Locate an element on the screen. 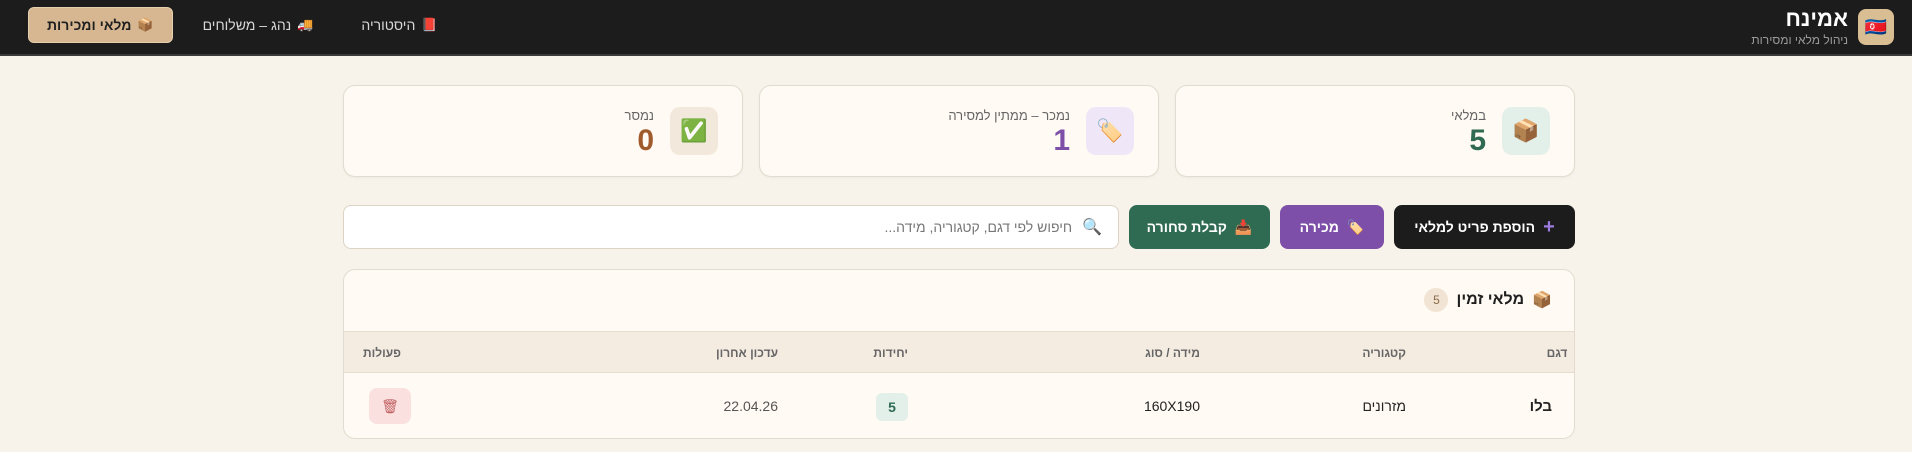  delete-button: 🗑 is located at coordinates (390, 406).